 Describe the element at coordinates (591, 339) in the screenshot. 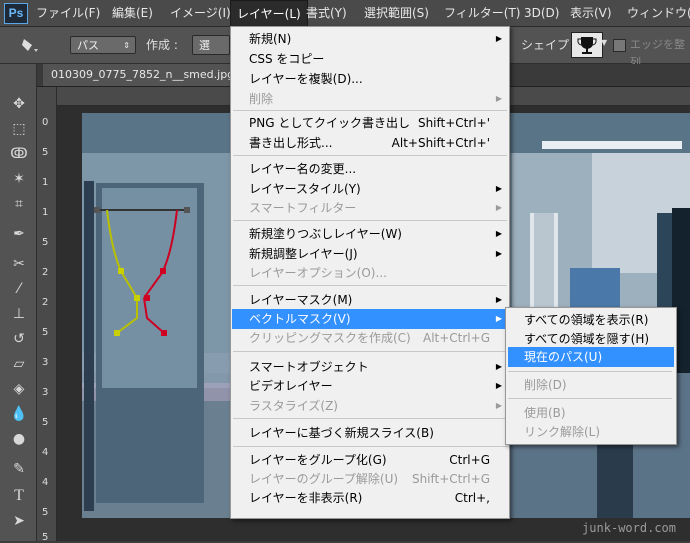

I see `submenu-item-hide-all: すべての領域を隠す(H)` at that location.